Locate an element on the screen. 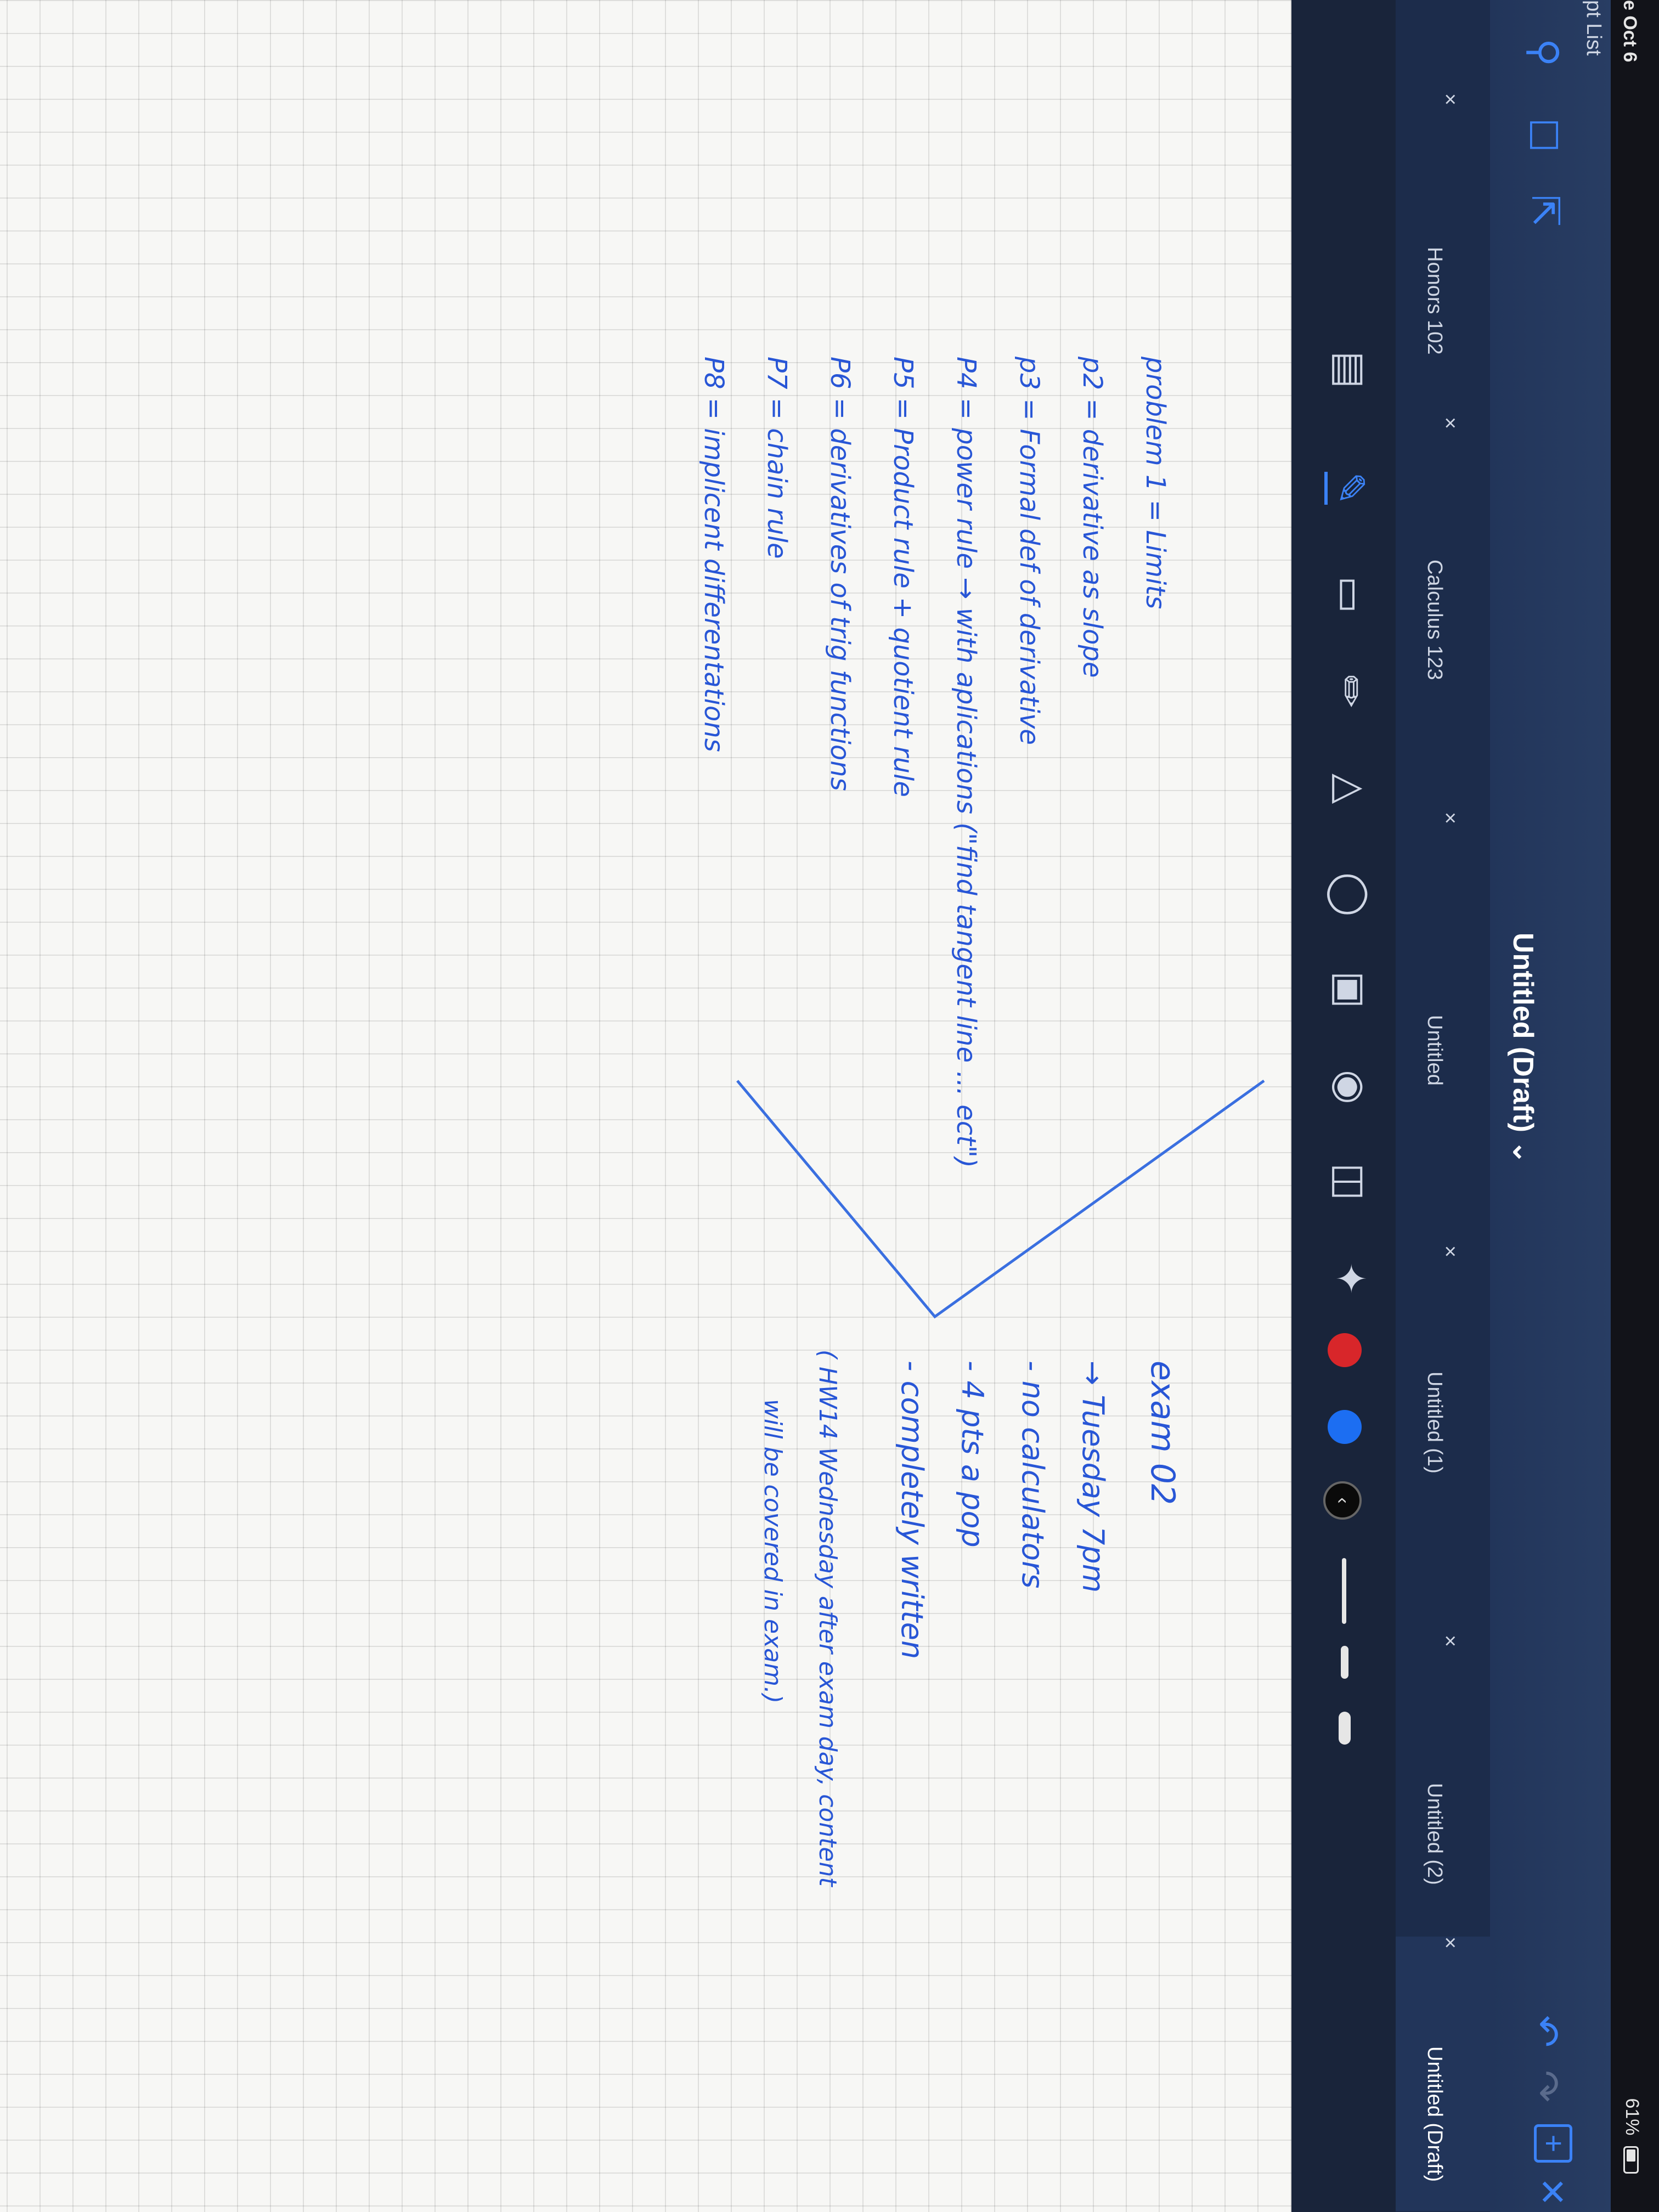 The image size is (1659, 2212). pen-icon: ✎ is located at coordinates (1349, 489).